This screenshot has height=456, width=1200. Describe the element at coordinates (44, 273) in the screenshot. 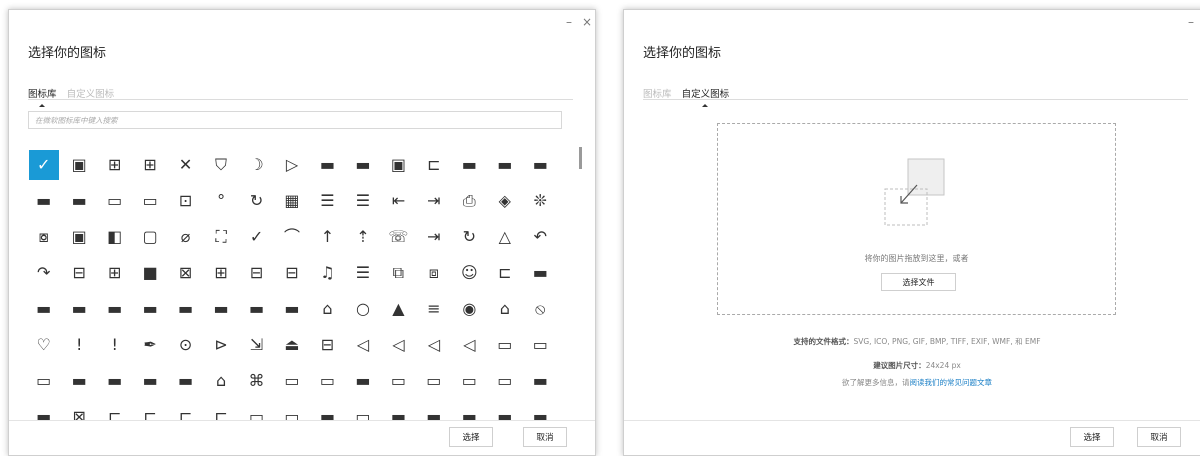

I see `icon-cell: ↷` at that location.